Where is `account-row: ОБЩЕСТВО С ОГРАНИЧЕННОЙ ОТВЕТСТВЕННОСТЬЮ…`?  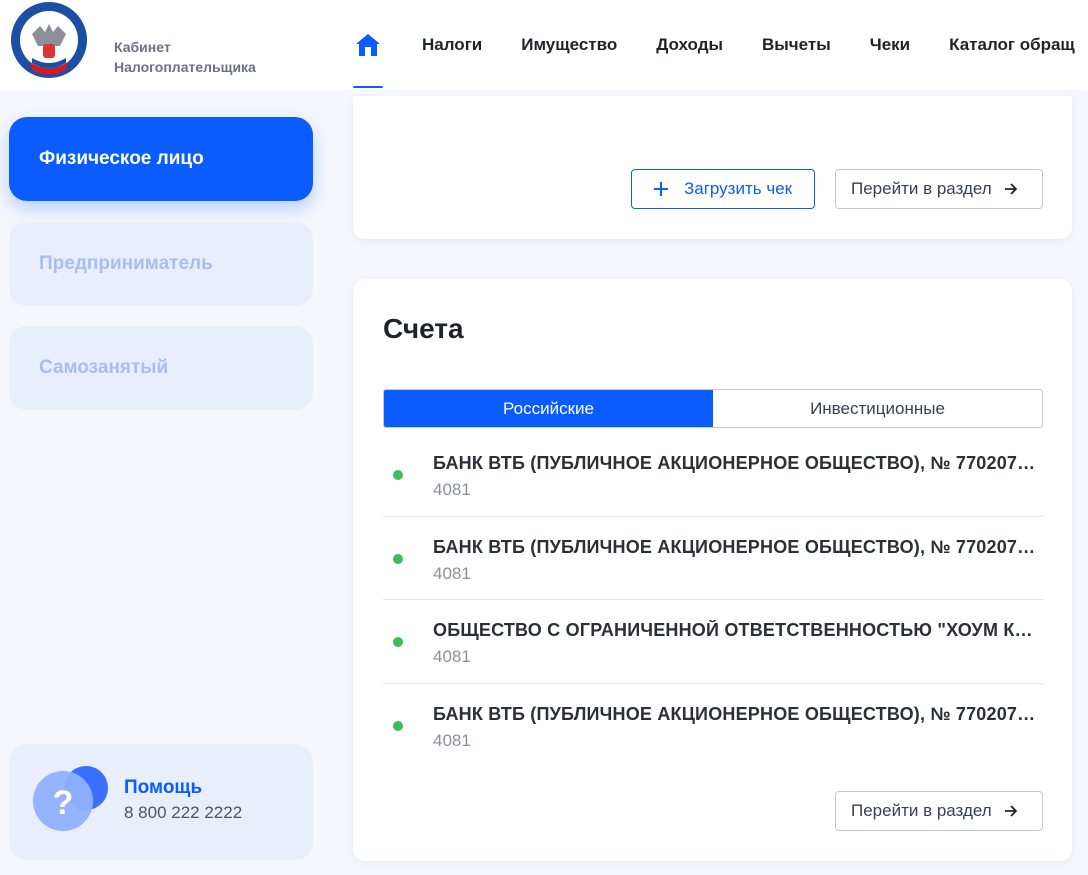 account-row: ОБЩЕСТВО С ОГРАНИЧЕННОЙ ОТВЕТСТВЕННОСТЬЮ… is located at coordinates (713, 642).